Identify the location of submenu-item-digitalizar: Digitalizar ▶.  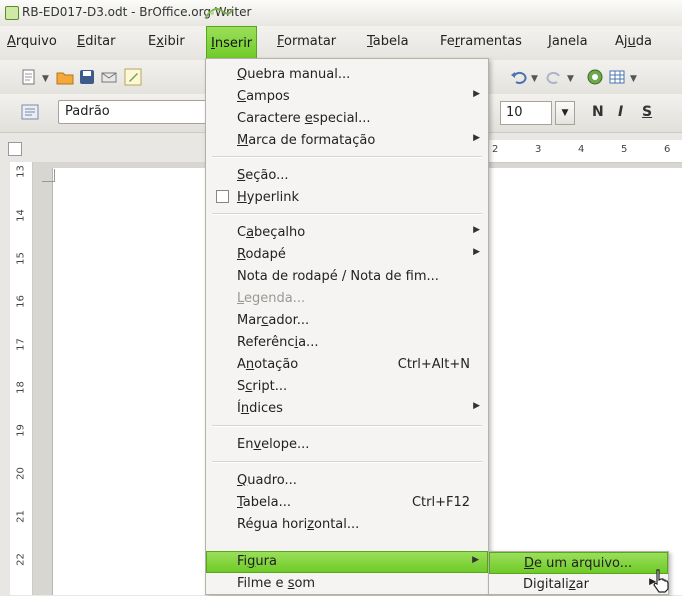
(578, 585).